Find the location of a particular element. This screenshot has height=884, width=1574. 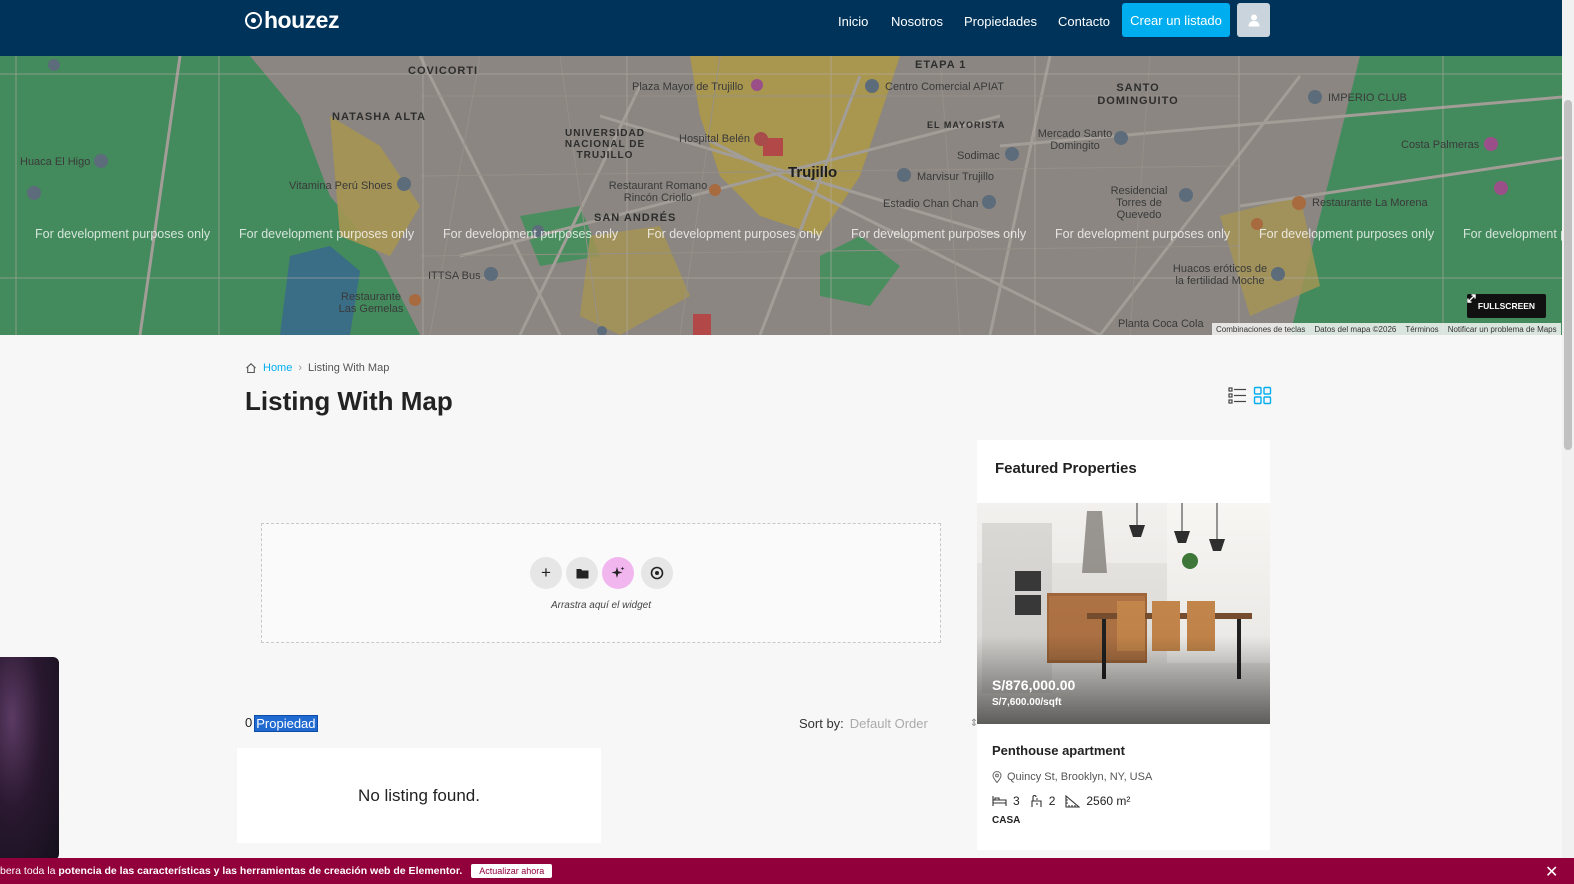

nav-inicio: Inicio is located at coordinates (853, 21).